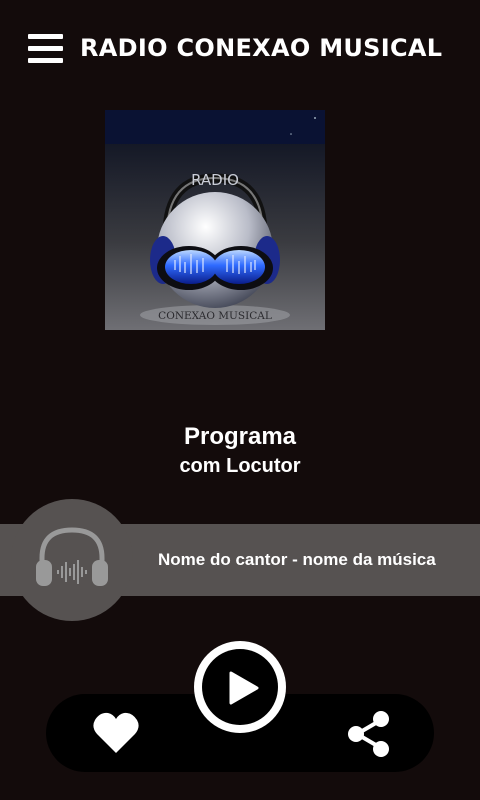 The image size is (480, 800). What do you see at coordinates (261, 48) in the screenshot?
I see `app-title: RADIO CONEXAO MUSICAL` at bounding box center [261, 48].